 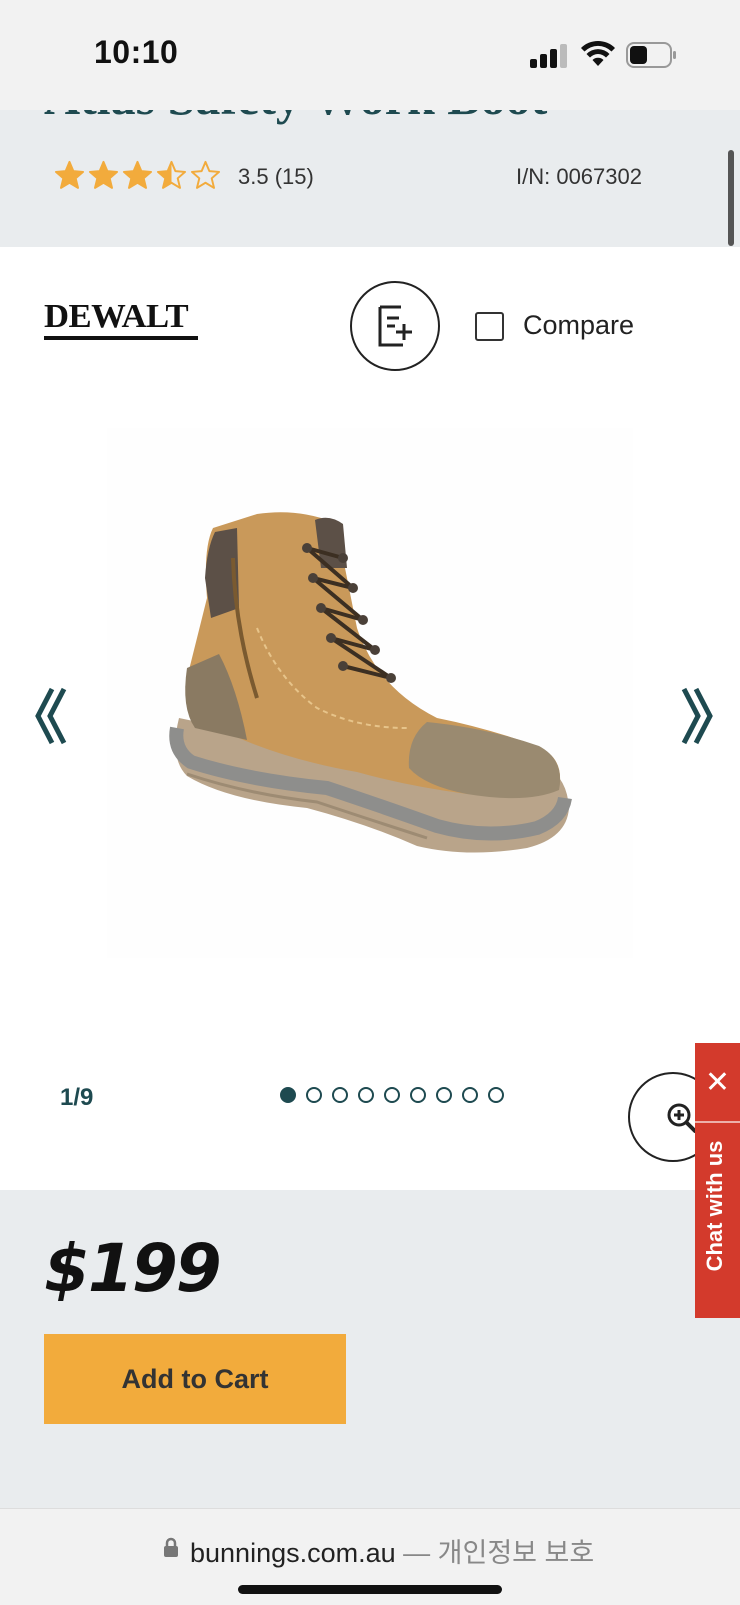 I want to click on home-indicator, so click(x=370, y=1589).